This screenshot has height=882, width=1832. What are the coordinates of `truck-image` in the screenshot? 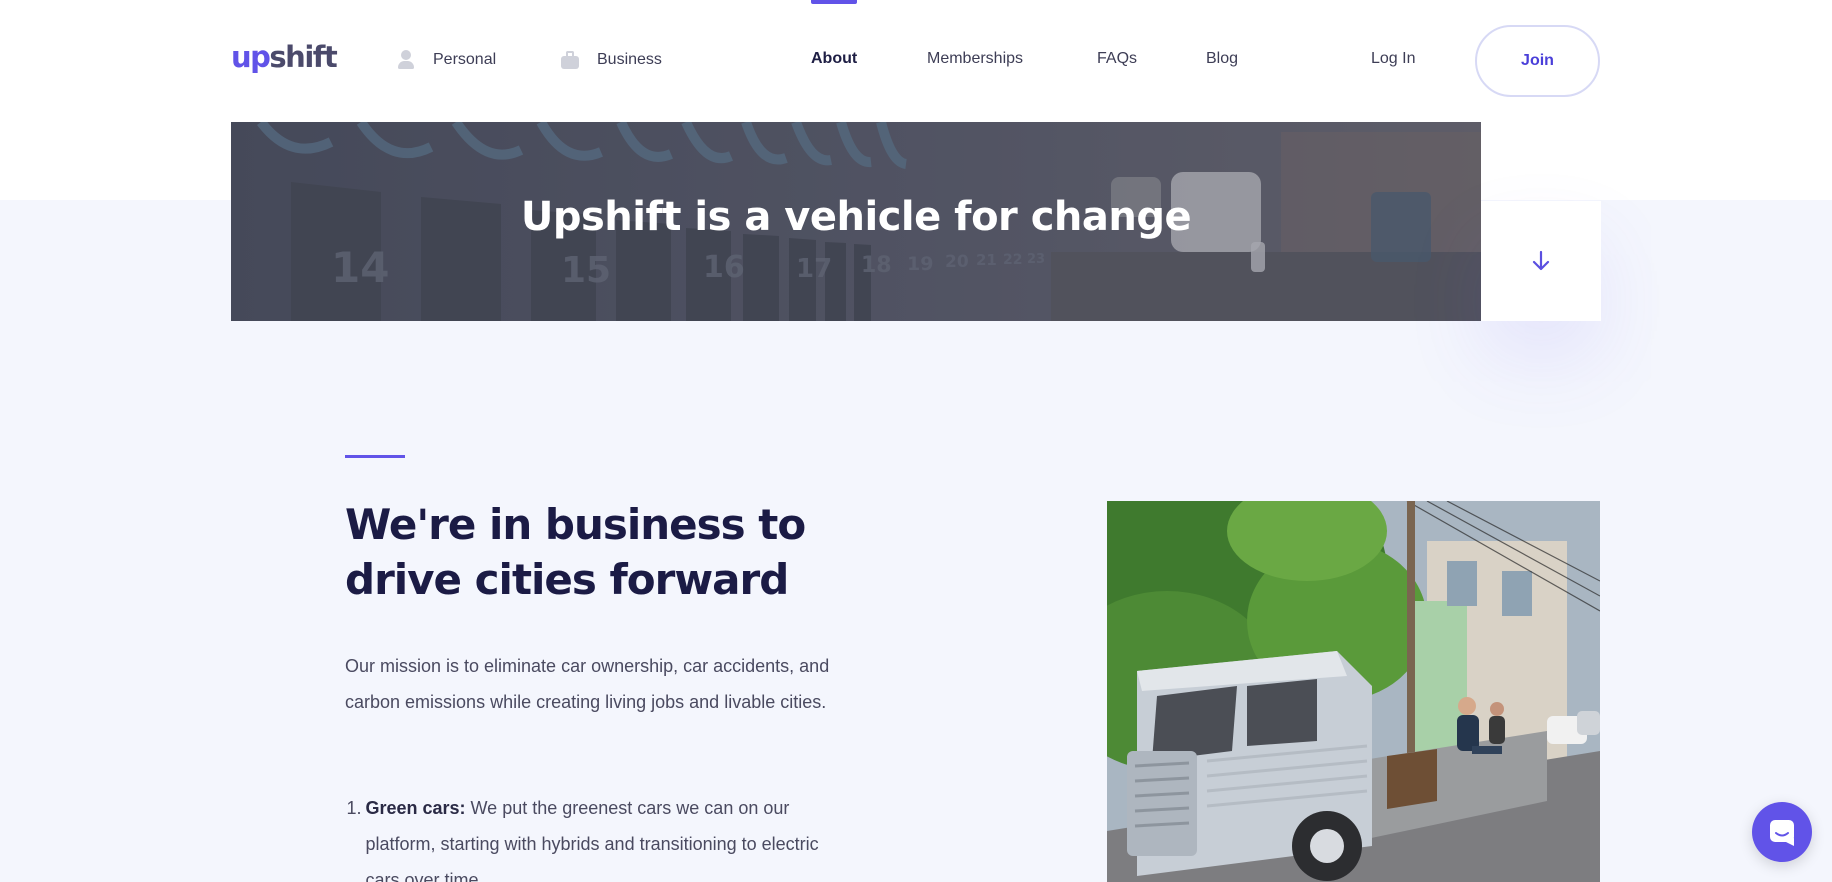 It's located at (1353, 691).